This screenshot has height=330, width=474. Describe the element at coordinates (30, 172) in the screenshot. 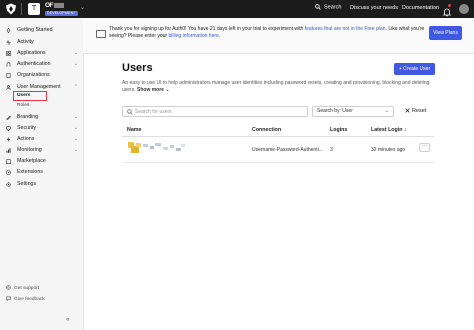

I see `sidebar-item-label: Extensions` at that location.